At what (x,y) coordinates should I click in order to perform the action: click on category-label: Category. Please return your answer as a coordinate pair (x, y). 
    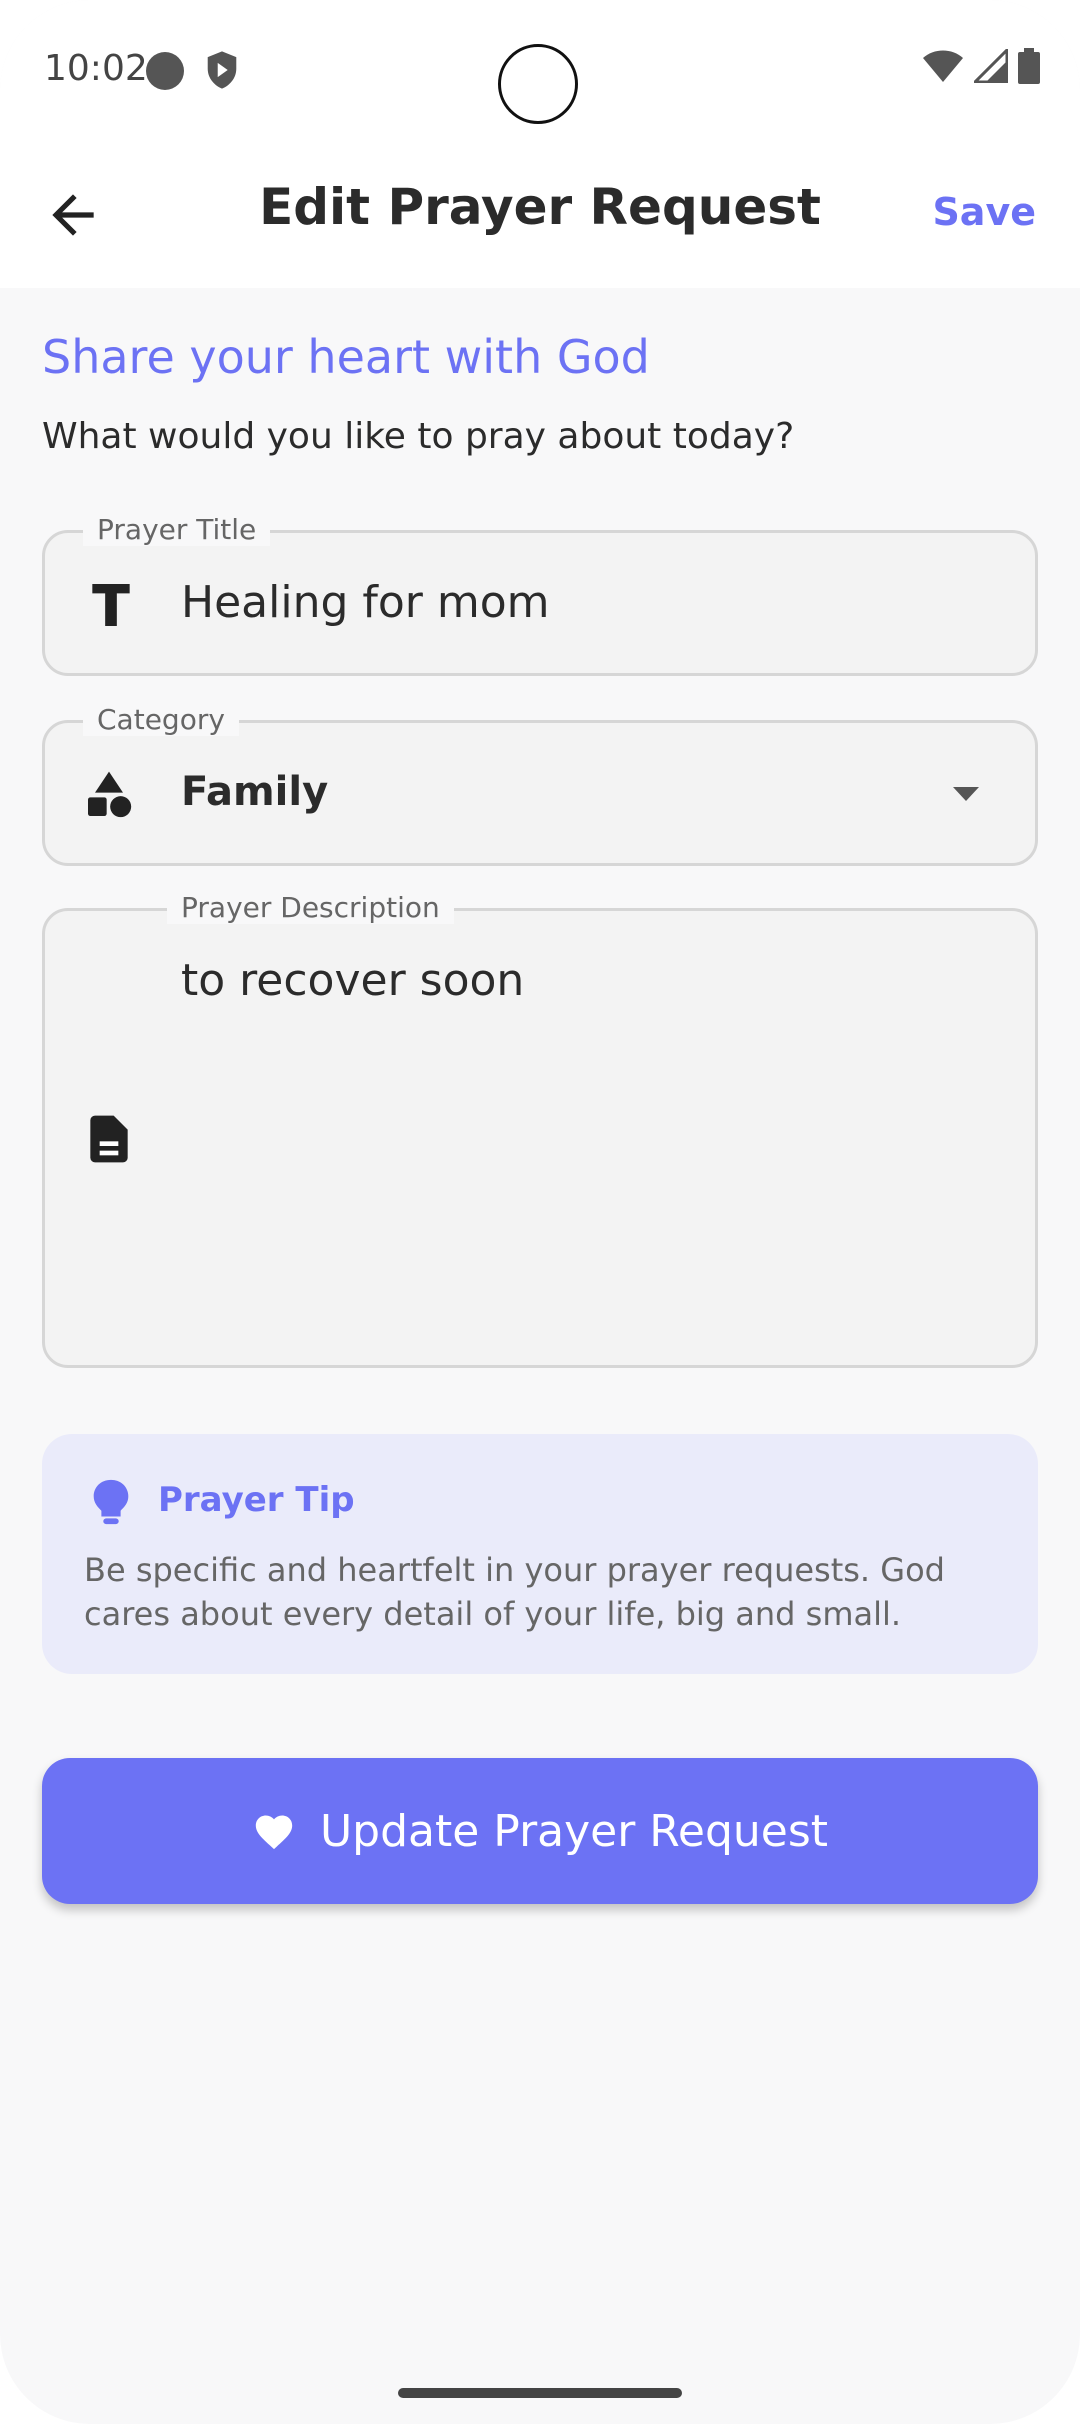
    Looking at the image, I should click on (161, 719).